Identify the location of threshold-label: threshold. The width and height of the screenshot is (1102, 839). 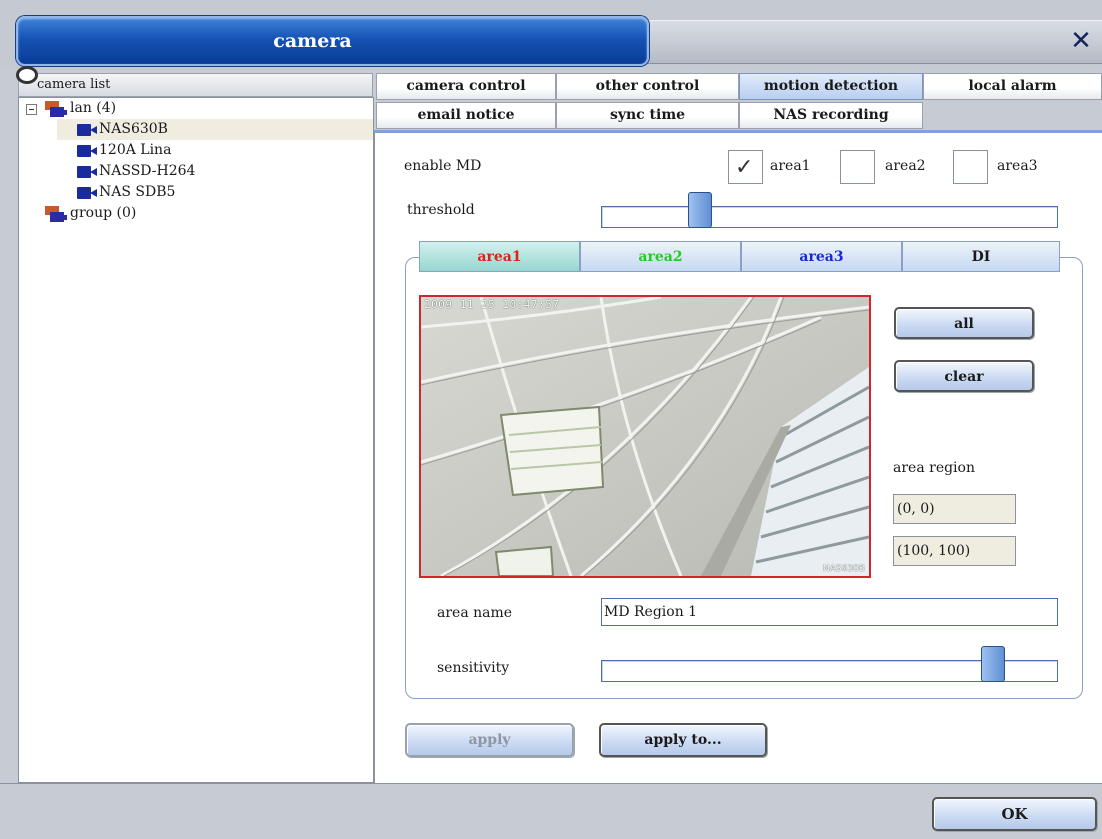
(441, 210).